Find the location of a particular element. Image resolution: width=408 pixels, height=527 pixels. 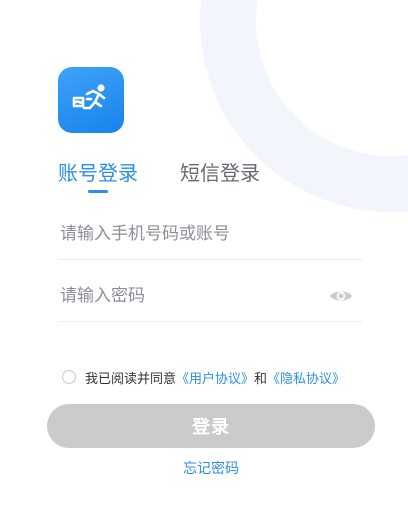

show-password-toggle is located at coordinates (341, 296).